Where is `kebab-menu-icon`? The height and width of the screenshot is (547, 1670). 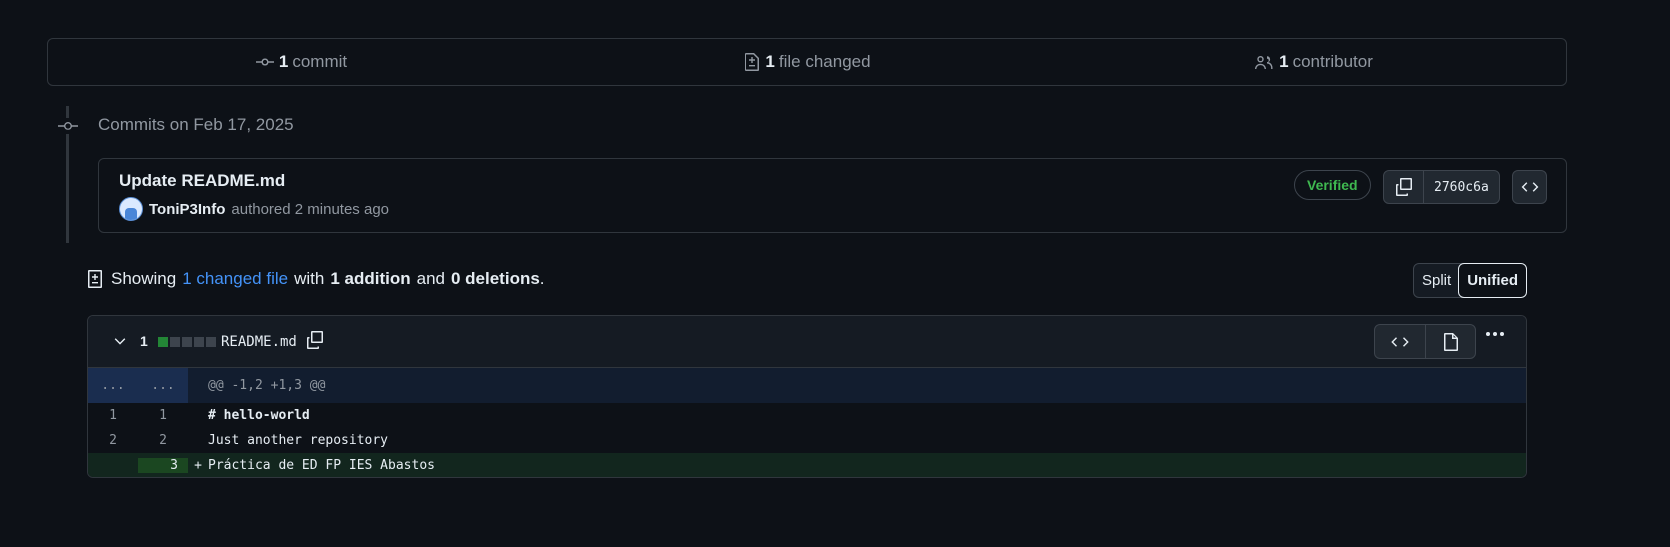 kebab-menu-icon is located at coordinates (1495, 334).